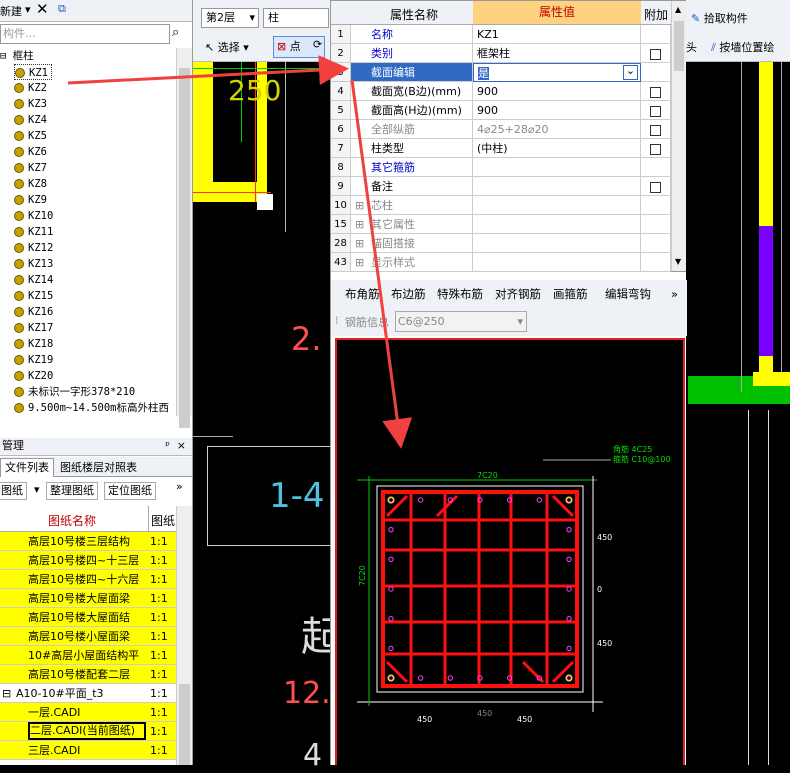 Image resolution: width=790 pixels, height=773 pixels. I want to click on arrow-to-section-view, so click(381, 264).